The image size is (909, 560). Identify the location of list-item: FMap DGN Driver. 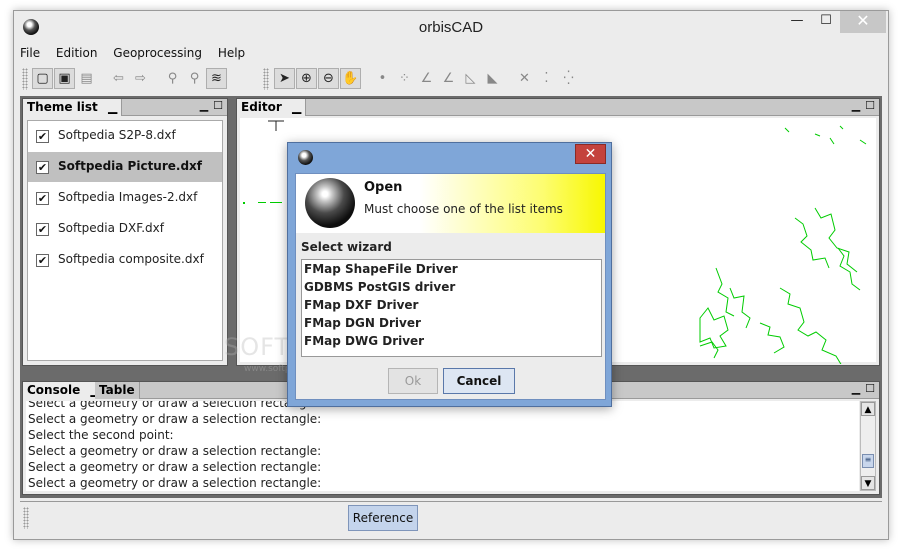
(451, 323).